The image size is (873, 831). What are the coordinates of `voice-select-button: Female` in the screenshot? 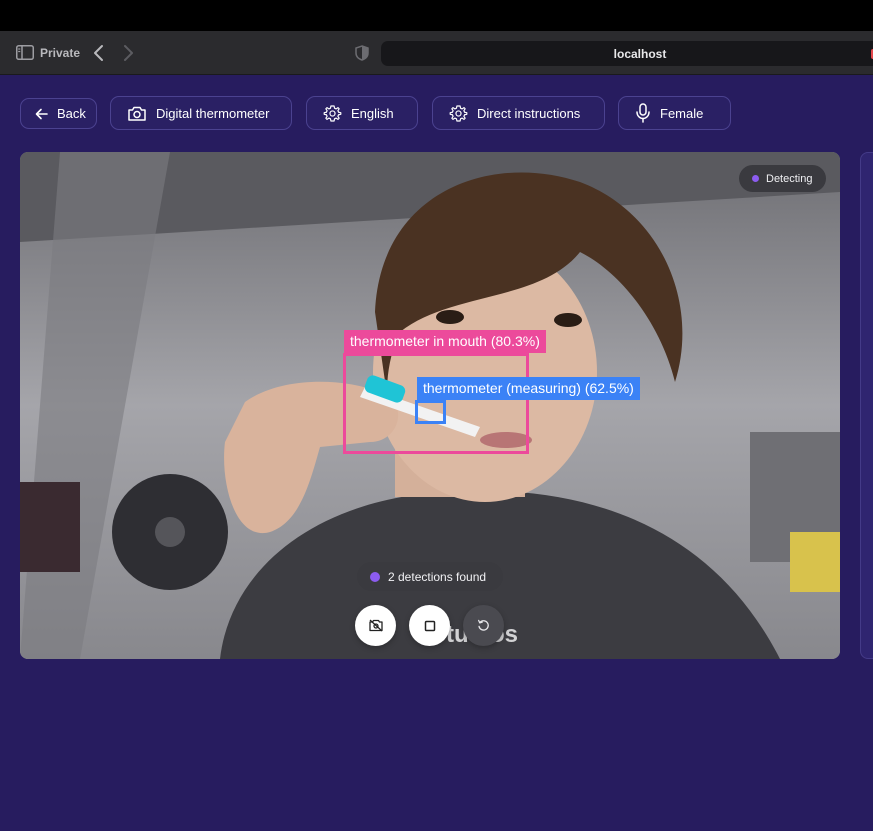 It's located at (674, 113).